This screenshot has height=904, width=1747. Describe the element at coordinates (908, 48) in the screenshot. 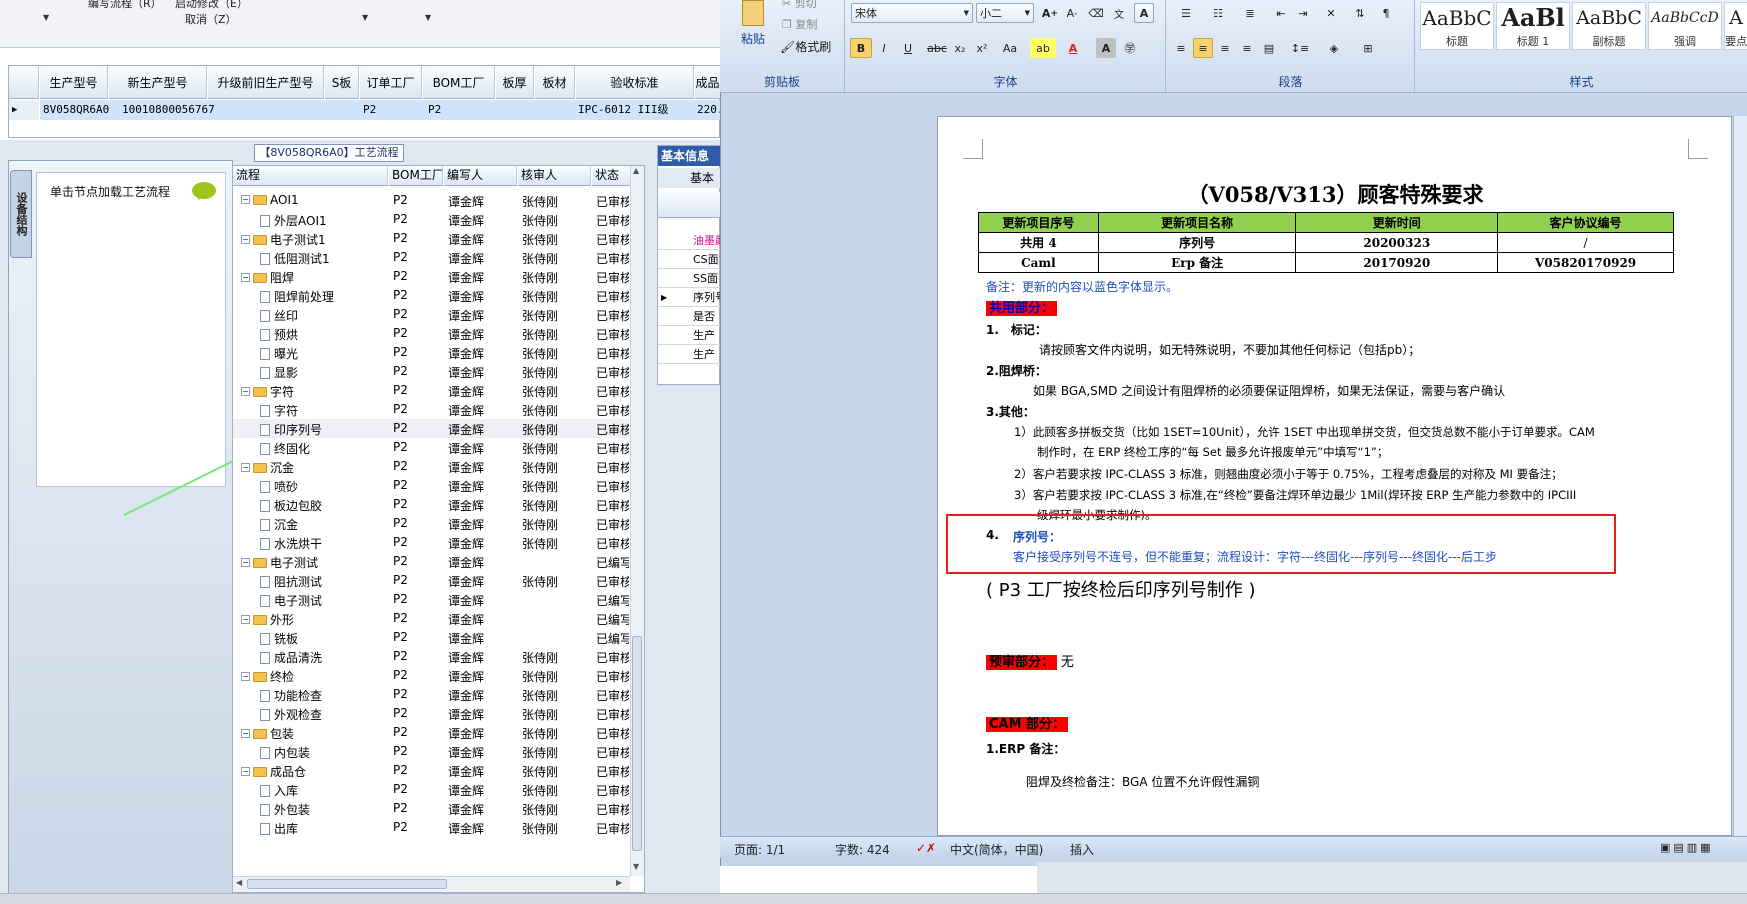

I see `underline-icon: U` at that location.